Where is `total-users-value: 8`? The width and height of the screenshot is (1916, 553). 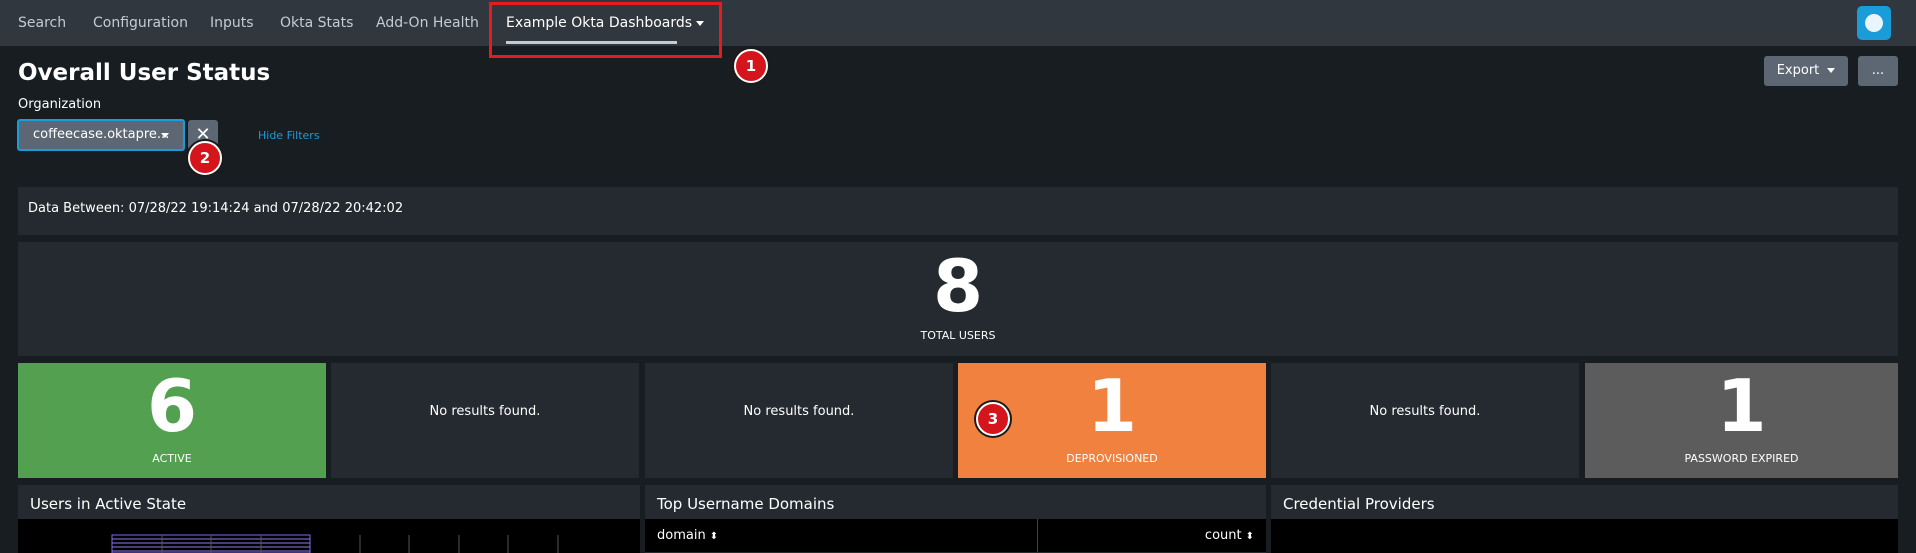
total-users-value: 8 is located at coordinates (958, 286).